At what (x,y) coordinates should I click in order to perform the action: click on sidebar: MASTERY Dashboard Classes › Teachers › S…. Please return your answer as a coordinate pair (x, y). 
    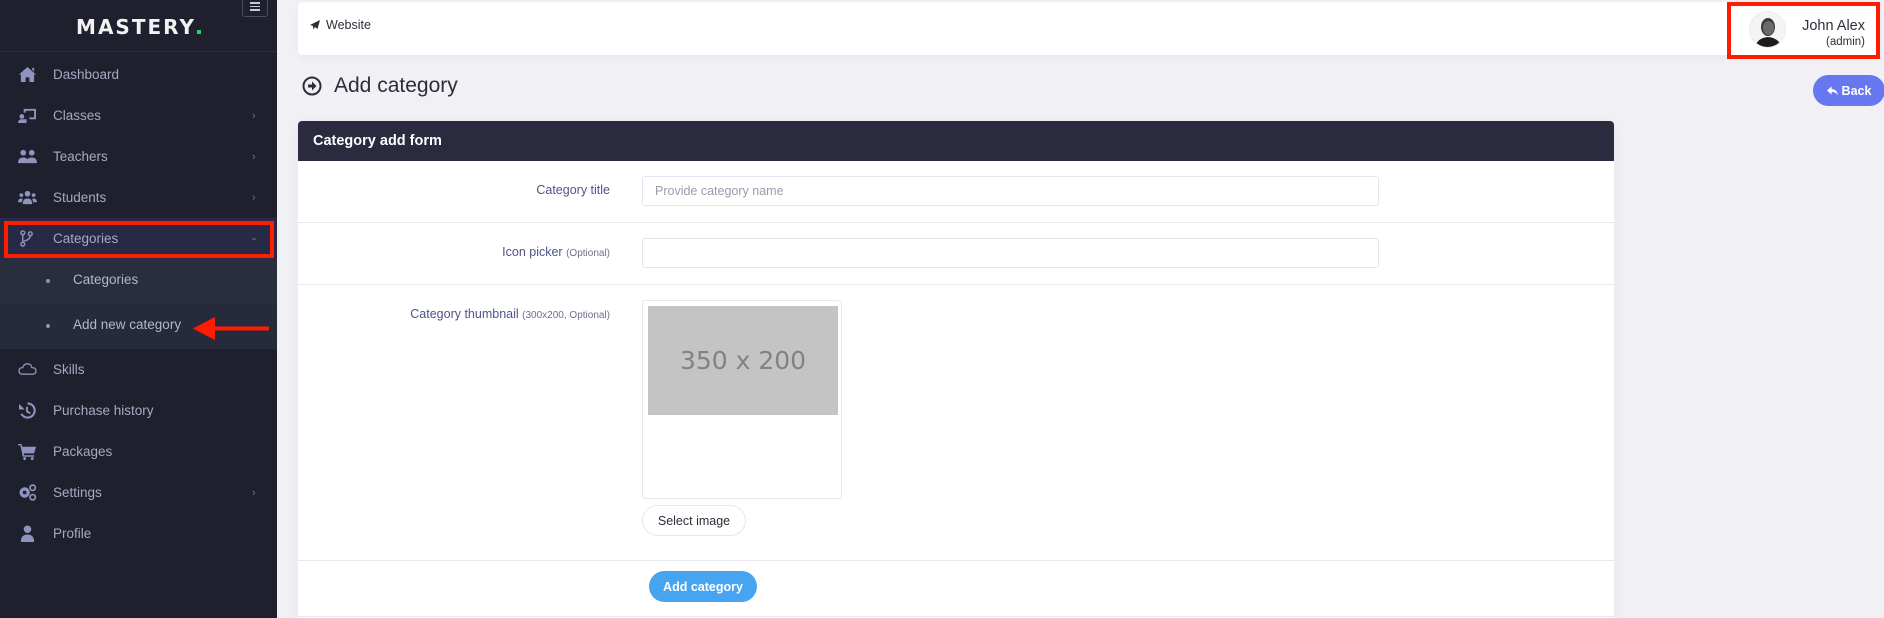
    Looking at the image, I should click on (138, 309).